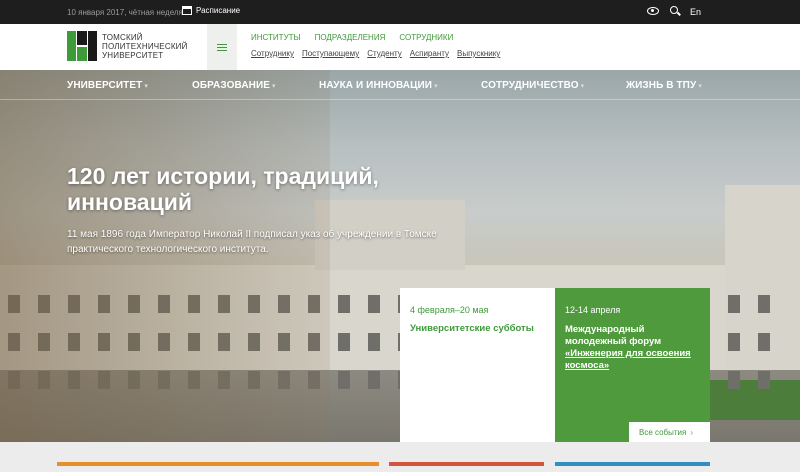  I want to click on search-icon, so click(674, 10).